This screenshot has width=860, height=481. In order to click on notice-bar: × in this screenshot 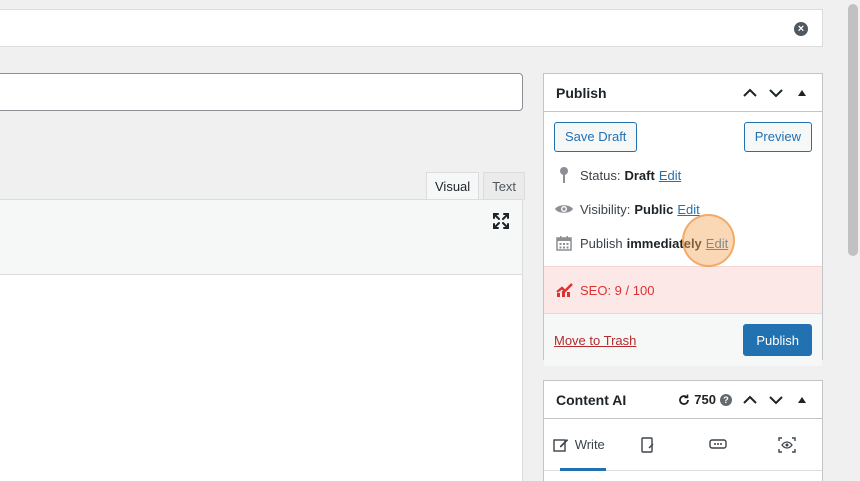, I will do `click(411, 28)`.